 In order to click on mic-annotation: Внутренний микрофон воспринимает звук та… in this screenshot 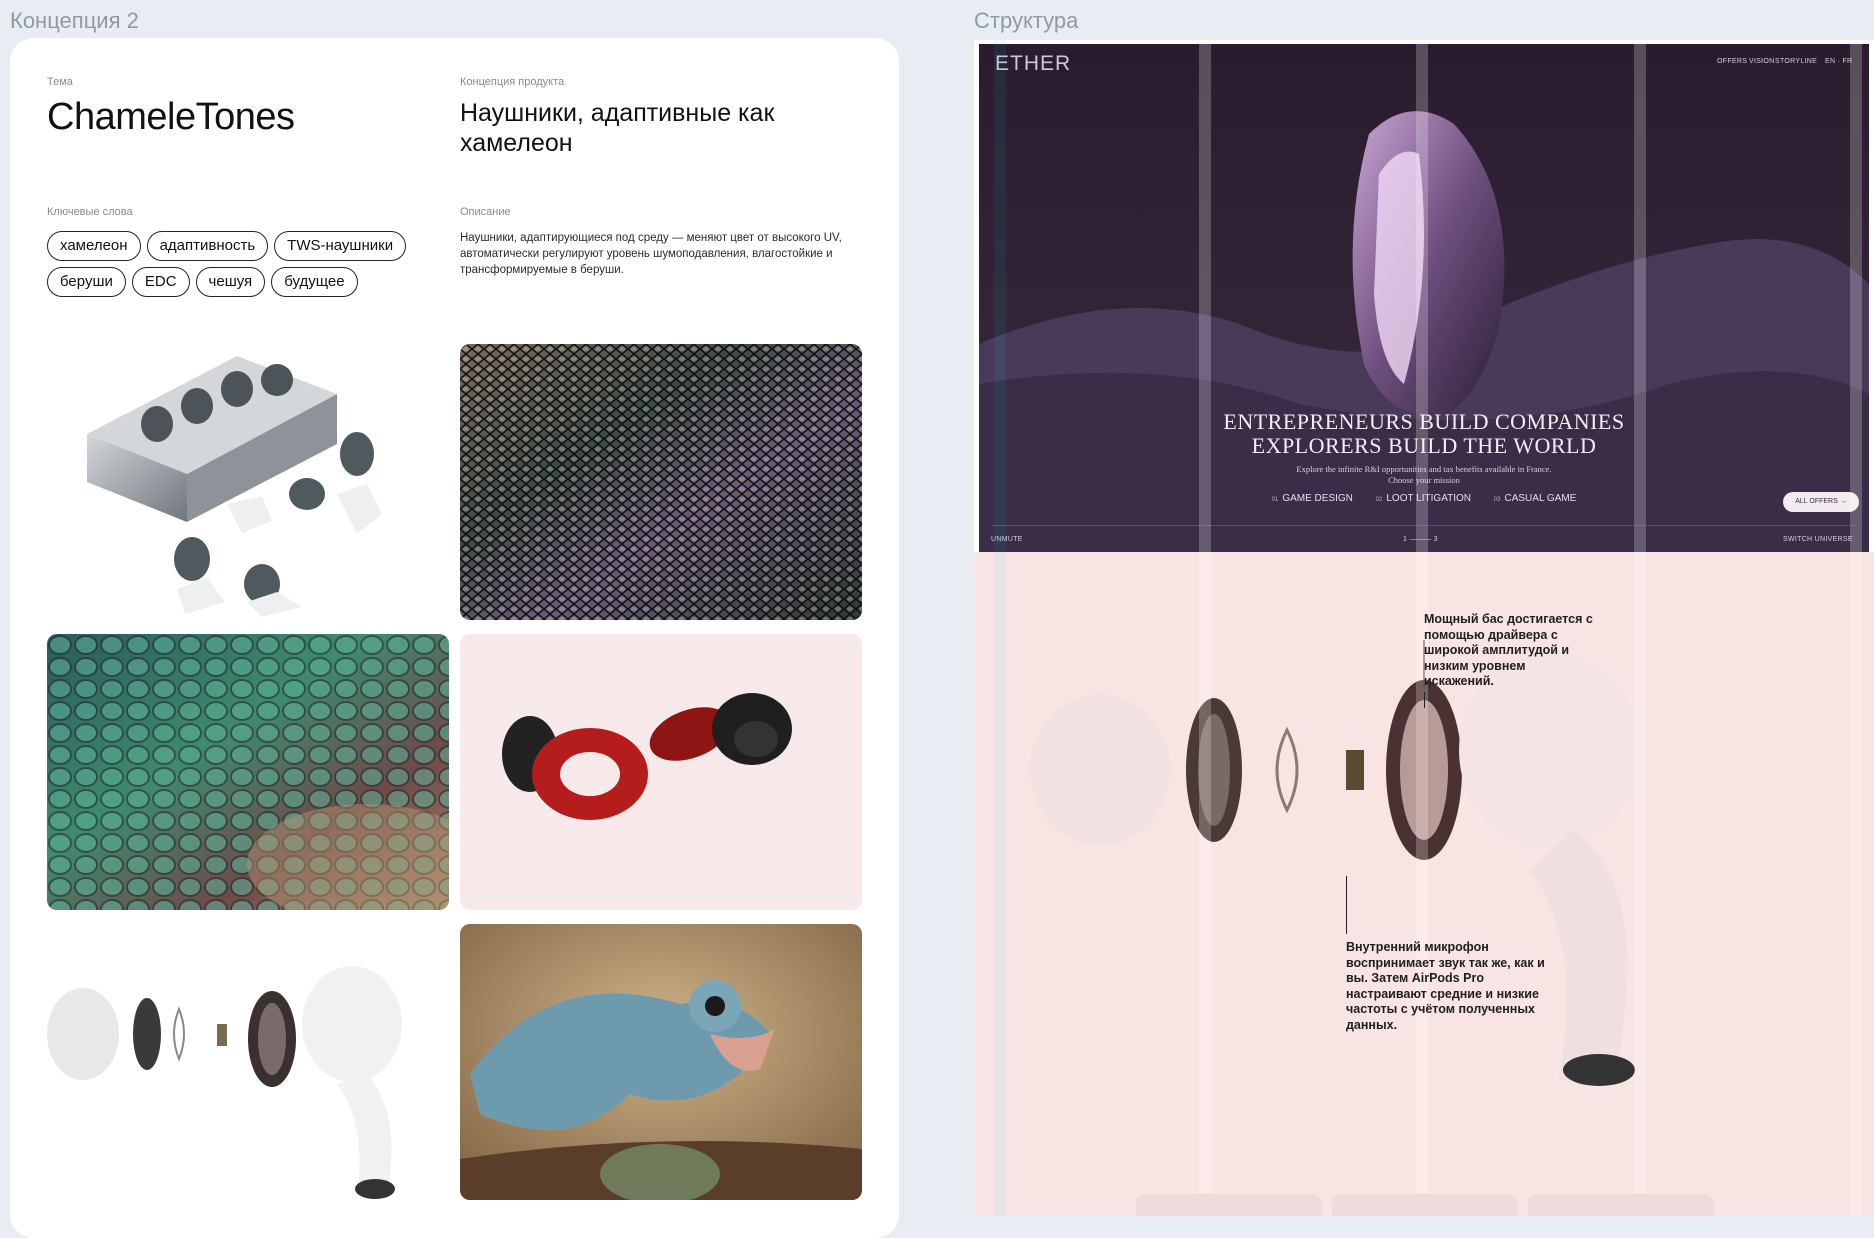, I will do `click(1445, 986)`.